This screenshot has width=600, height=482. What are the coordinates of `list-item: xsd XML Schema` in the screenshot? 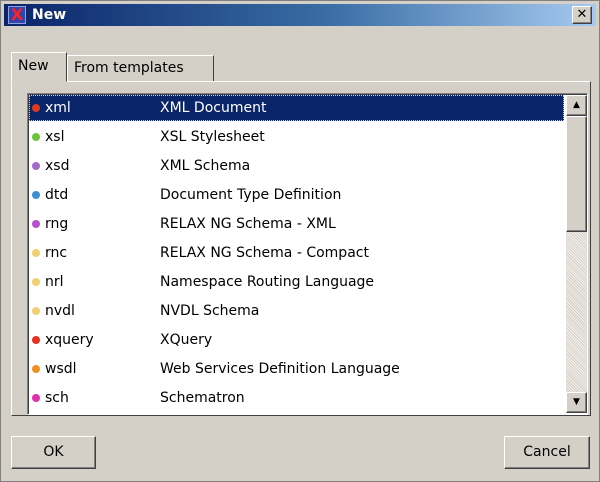 It's located at (296, 166).